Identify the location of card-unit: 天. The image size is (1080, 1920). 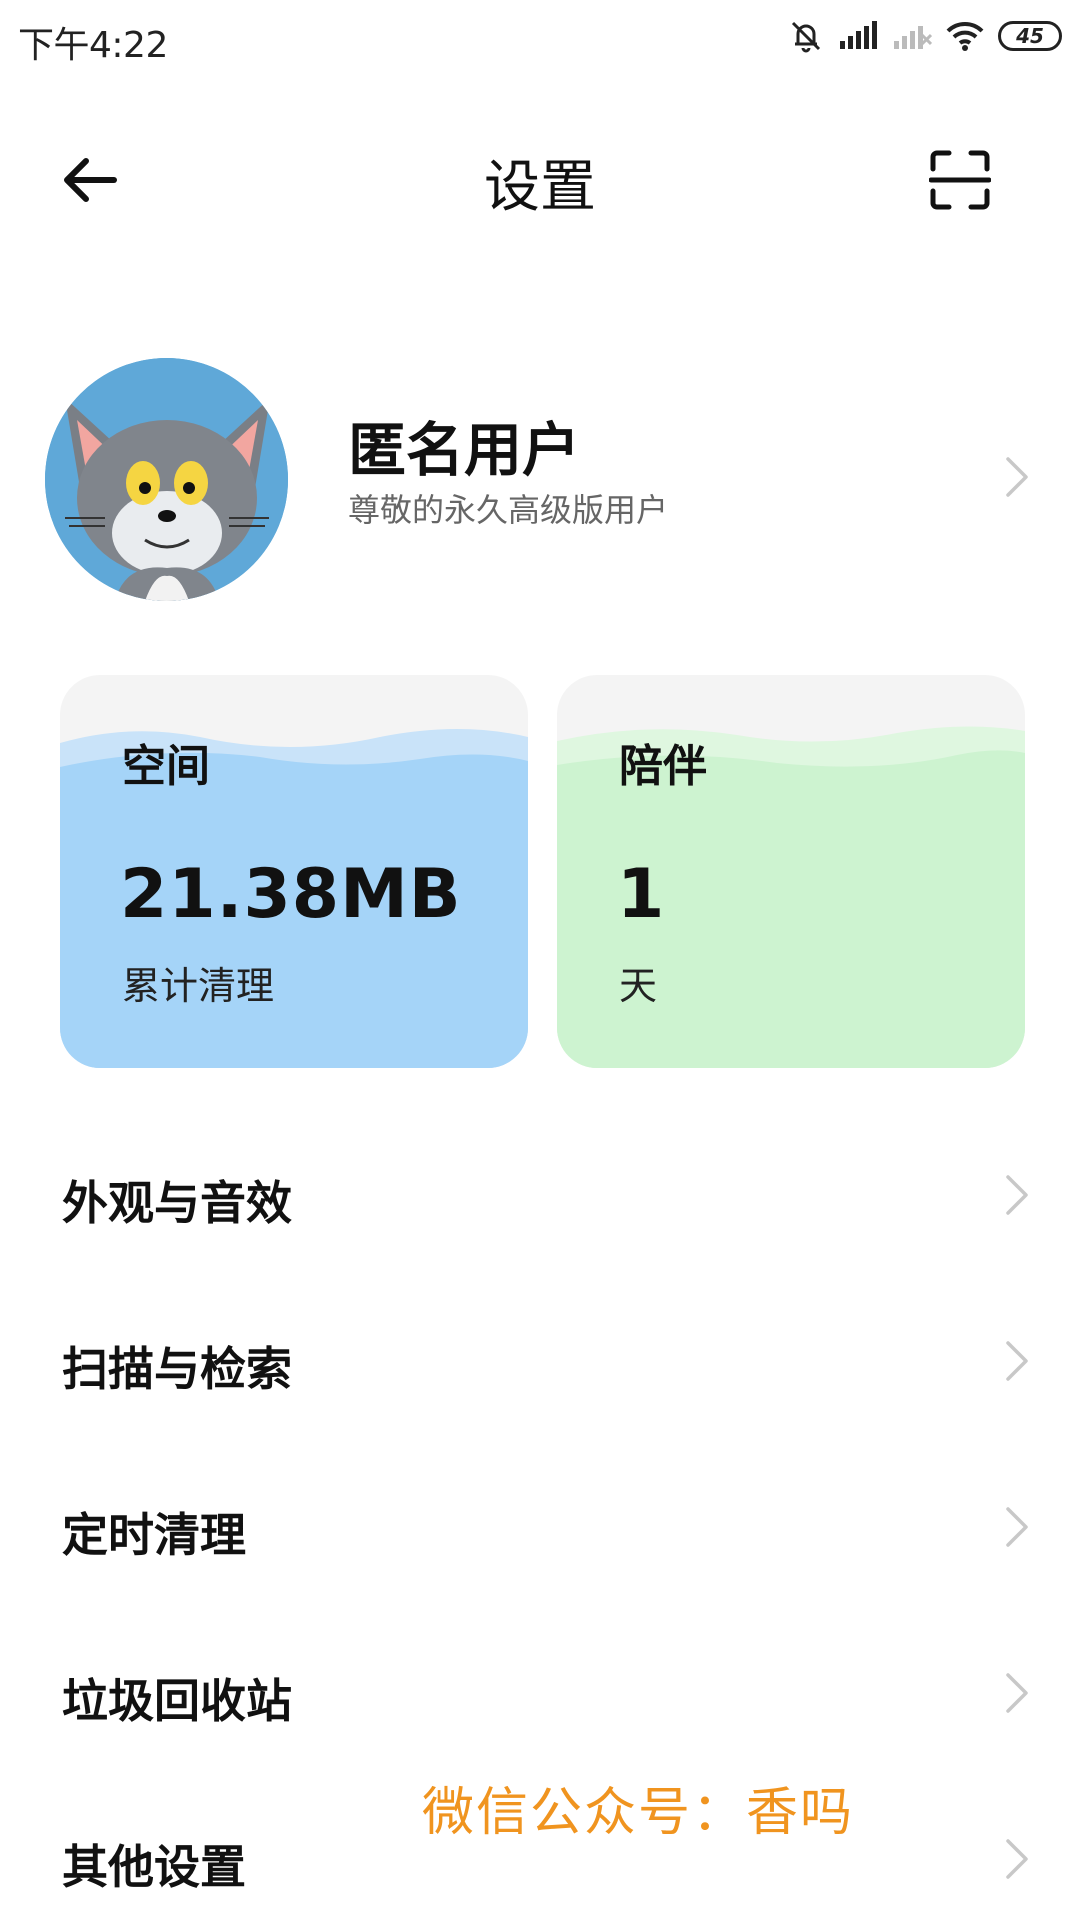
(638, 986).